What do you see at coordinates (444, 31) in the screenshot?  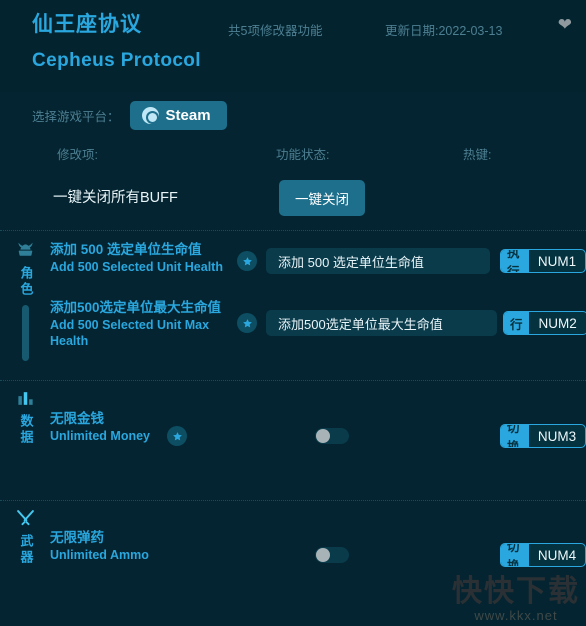 I see `update-date: 更新日期:2022-03-13` at bounding box center [444, 31].